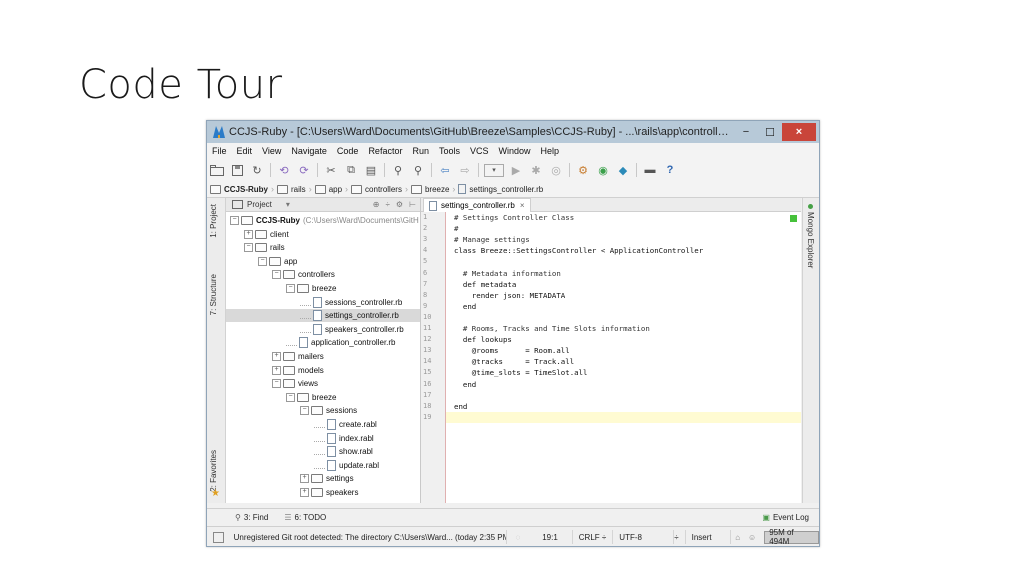 The image size is (1024, 576). I want to click on back-icon: ⇦, so click(445, 170).